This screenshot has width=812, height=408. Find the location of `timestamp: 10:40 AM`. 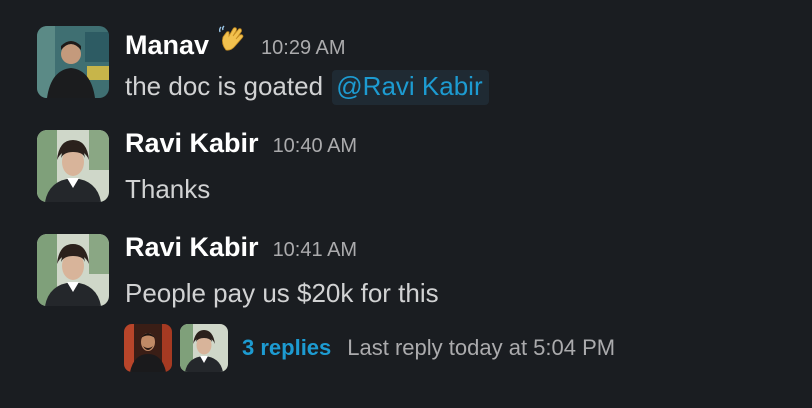

timestamp: 10:40 AM is located at coordinates (315, 146).